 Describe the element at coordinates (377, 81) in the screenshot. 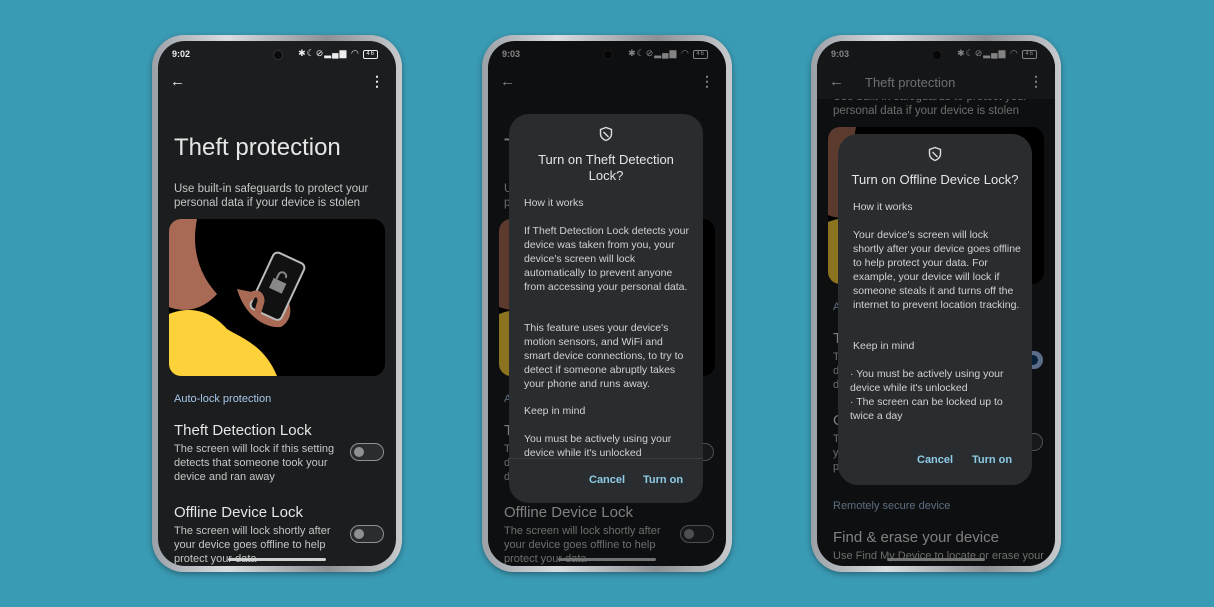

I see `more-vert-icon: ⋮` at that location.